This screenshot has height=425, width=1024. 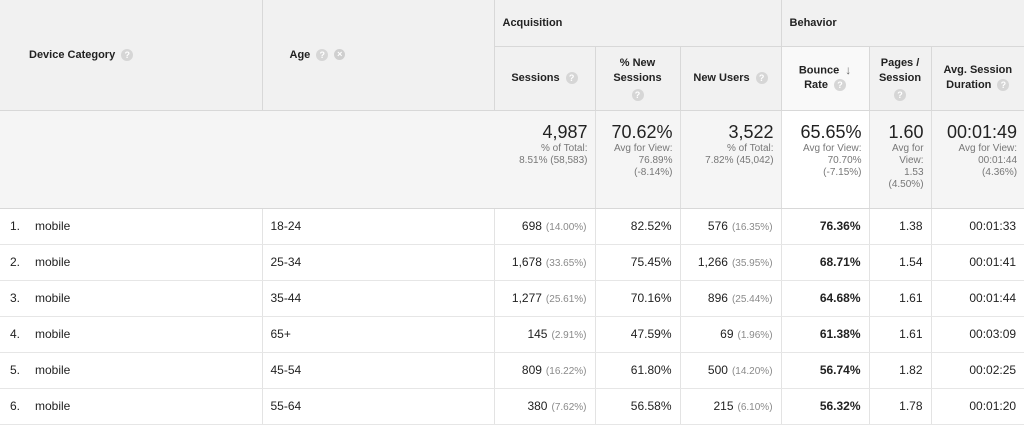 What do you see at coordinates (131, 226) in the screenshot?
I see `cell-device: 1. mobile` at bounding box center [131, 226].